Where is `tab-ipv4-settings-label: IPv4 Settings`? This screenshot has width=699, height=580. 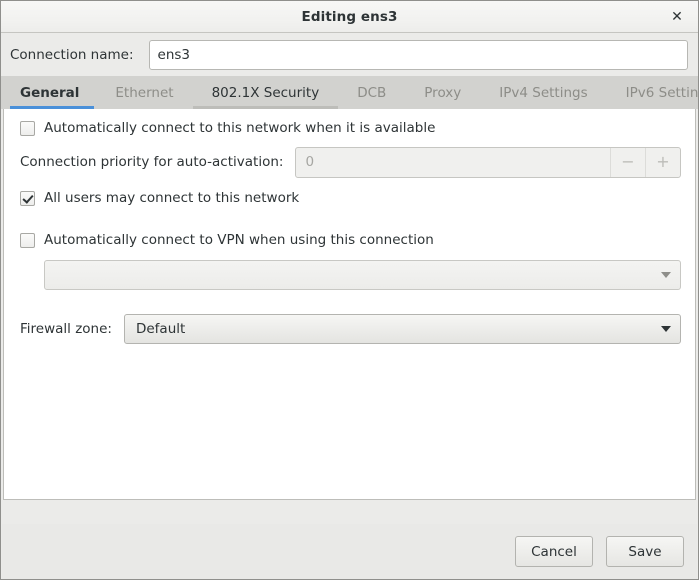
tab-ipv4-settings-label: IPv4 Settings is located at coordinates (543, 92).